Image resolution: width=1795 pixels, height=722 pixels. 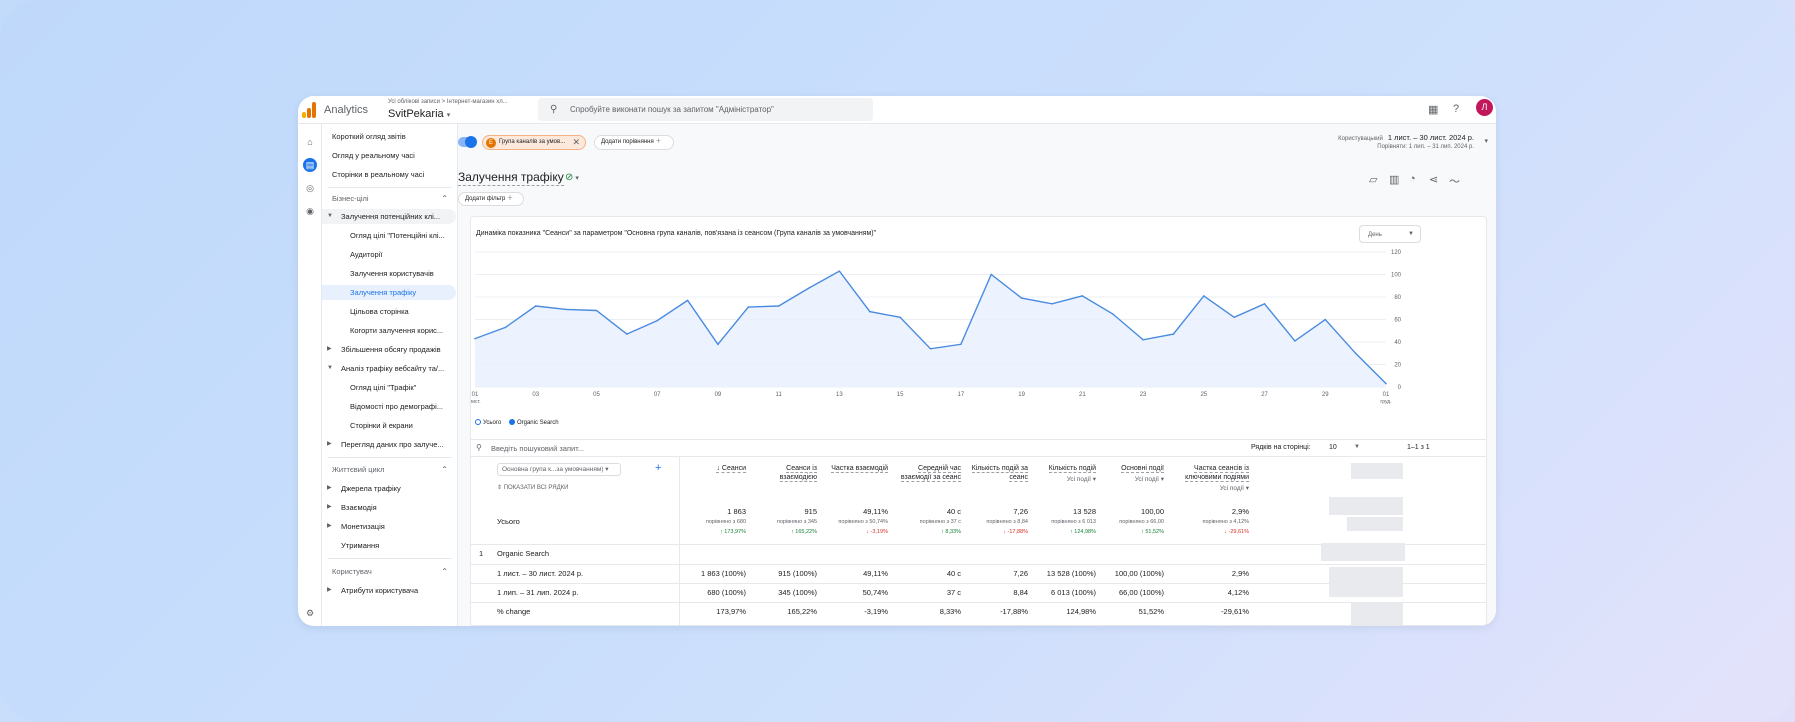 What do you see at coordinates (995, 473) in the screenshot?
I see `column-header: Кількість подій за сеанс` at bounding box center [995, 473].